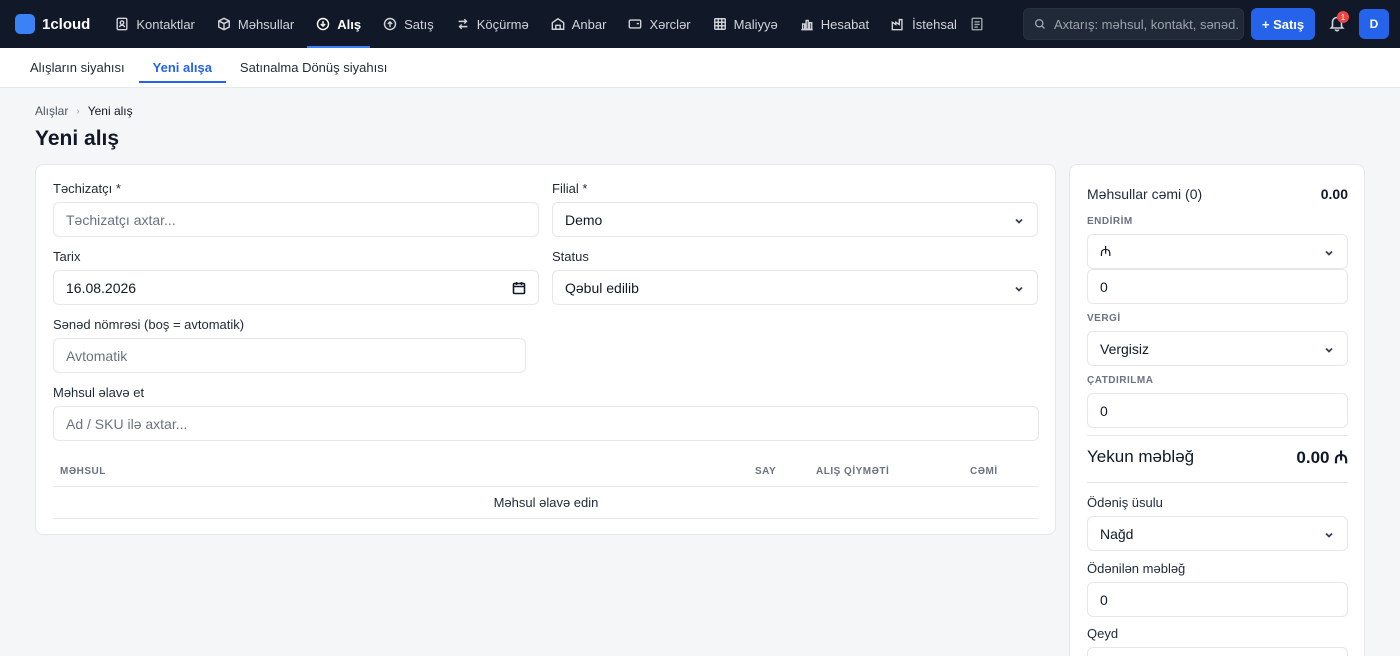 The height and width of the screenshot is (656, 1400). Describe the element at coordinates (1120, 380) in the screenshot. I see `delivery-label: ÇATDIRILMA` at that location.